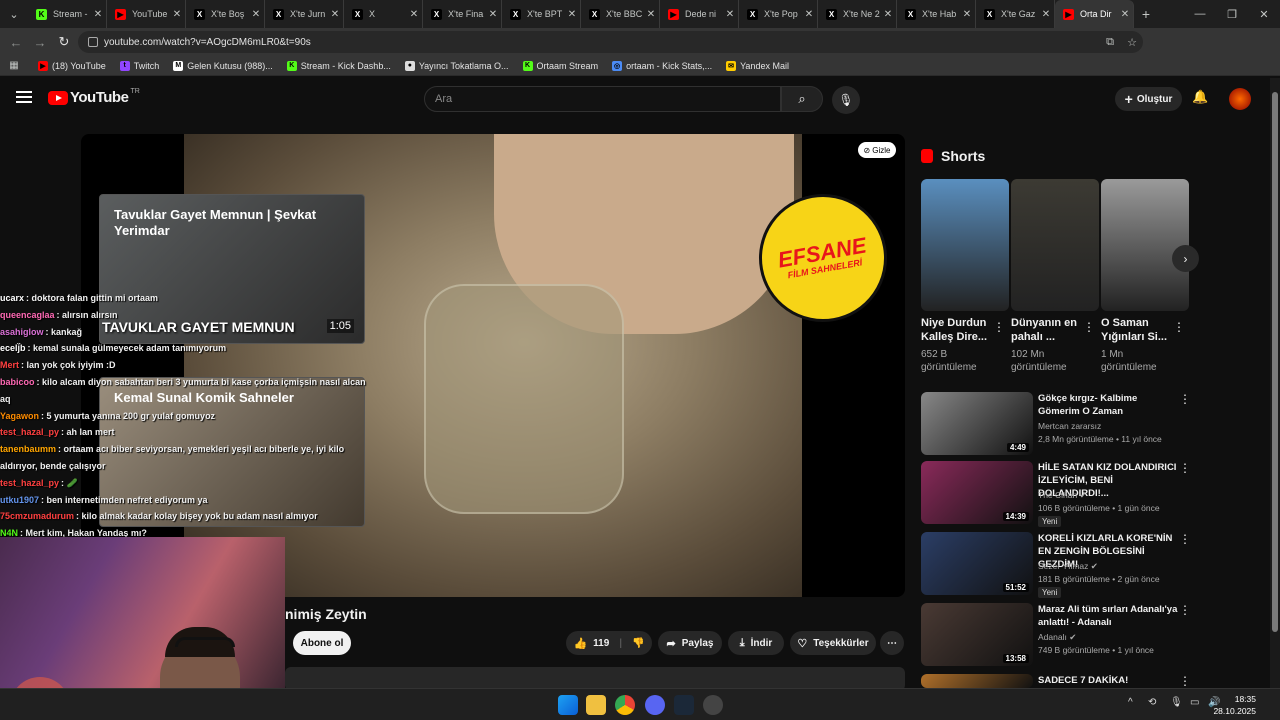 The image size is (1280, 720). What do you see at coordinates (1176, 702) in the screenshot?
I see `tray-mic-icon: 🎙` at bounding box center [1176, 702].